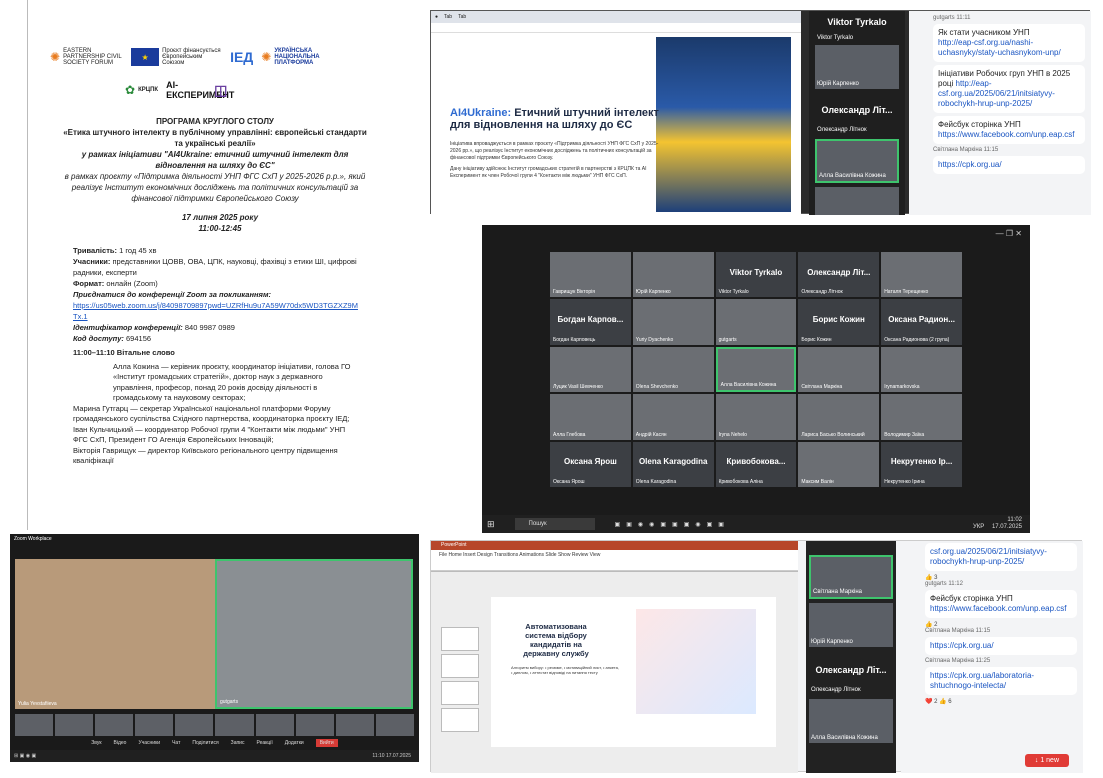 Image resolution: width=1103 pixels, height=778 pixels. What do you see at coordinates (95, 250) in the screenshot?
I see `duration-label: Тривалість:` at bounding box center [95, 250].